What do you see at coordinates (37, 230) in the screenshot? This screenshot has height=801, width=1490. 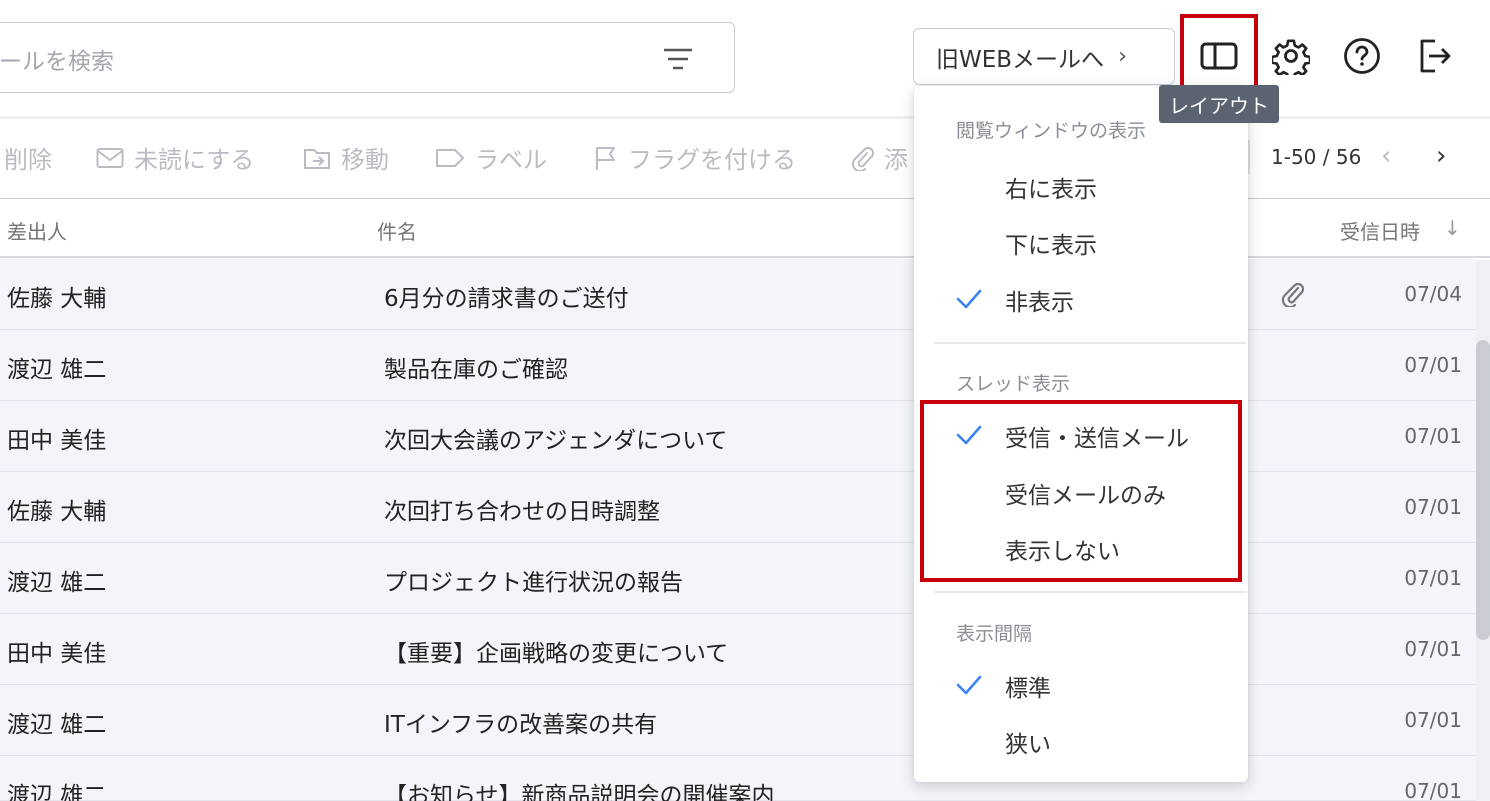 I see `column-sender: 差出人` at bounding box center [37, 230].